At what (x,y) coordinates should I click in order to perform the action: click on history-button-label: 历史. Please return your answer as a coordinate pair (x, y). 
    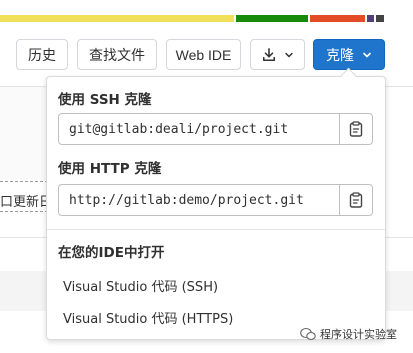
    Looking at the image, I should click on (42, 55).